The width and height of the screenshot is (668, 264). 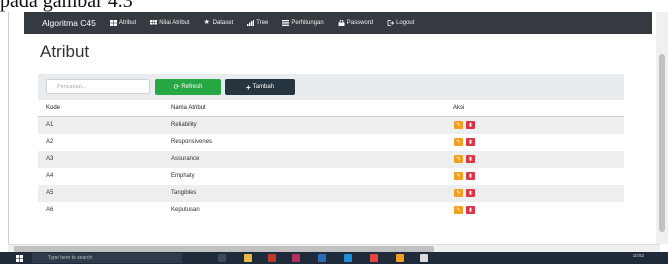 What do you see at coordinates (322, 258) in the screenshot?
I see `word-icon` at bounding box center [322, 258].